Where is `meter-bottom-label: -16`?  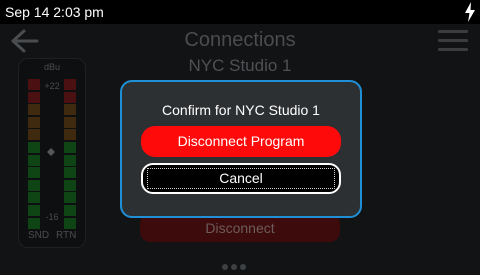 meter-bottom-label: -16 is located at coordinates (52, 217).